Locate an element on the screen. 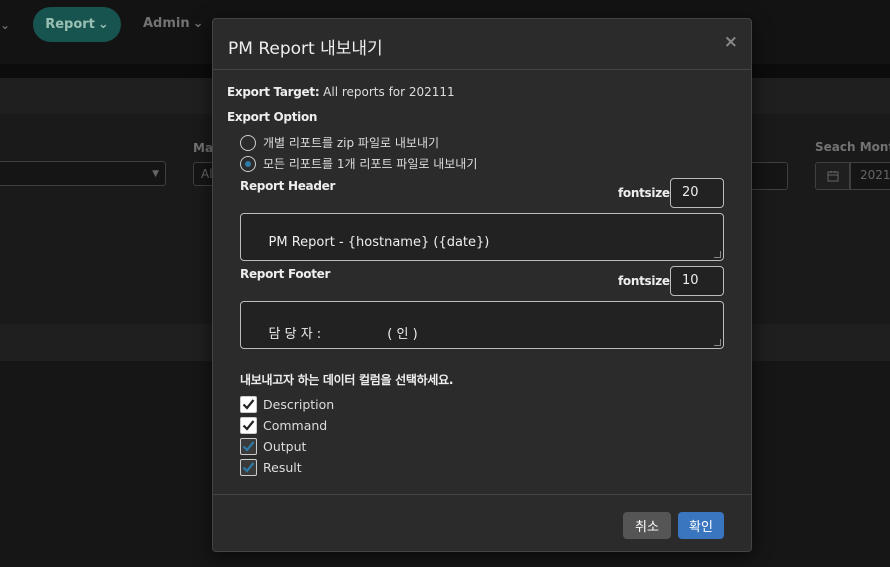 This screenshot has width=890, height=567. checkbox-output: Output is located at coordinates (273, 446).